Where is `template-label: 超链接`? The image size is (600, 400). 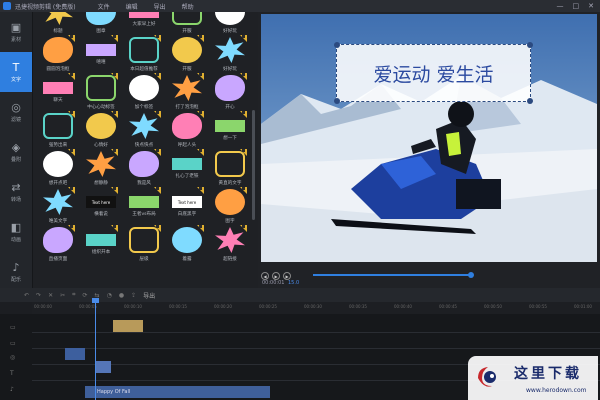
template-label: 超链接 is located at coordinates (230, 259).